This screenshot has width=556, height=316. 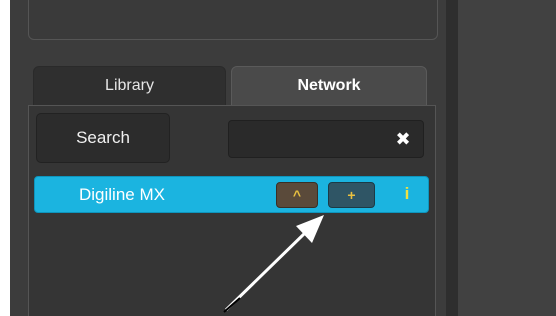 I want to click on device-list-item: Digiline MX ^ + i, so click(x=231, y=194).